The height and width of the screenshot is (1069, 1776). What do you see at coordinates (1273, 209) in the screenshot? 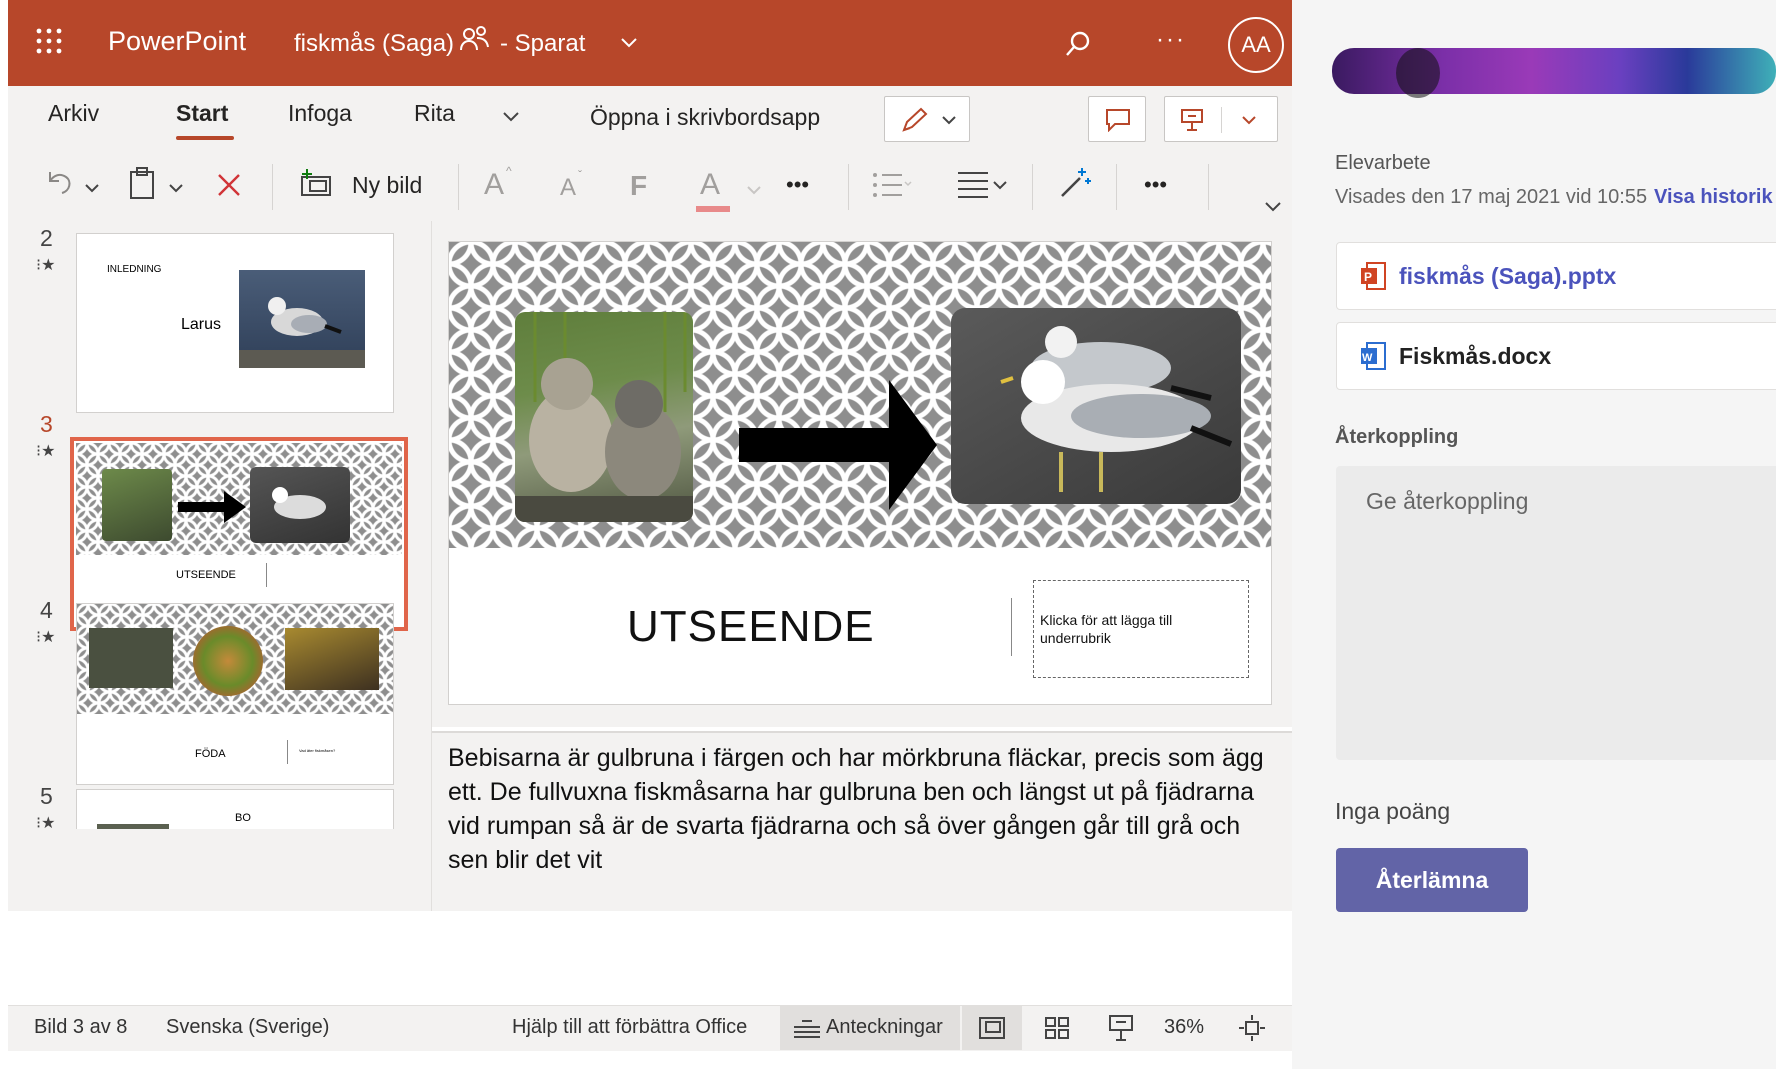
I see `expand-ribbon-icon` at bounding box center [1273, 209].